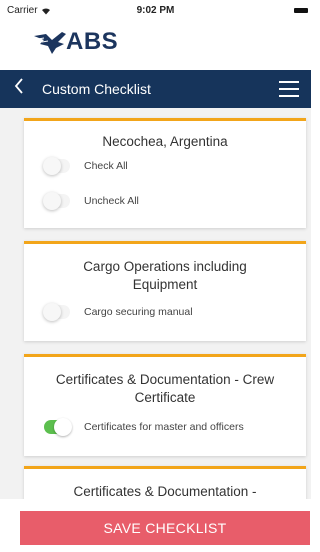 Image resolution: width=320 pixels, height=552 pixels. I want to click on card-title: Cargo Operations including Equipment, so click(165, 275).